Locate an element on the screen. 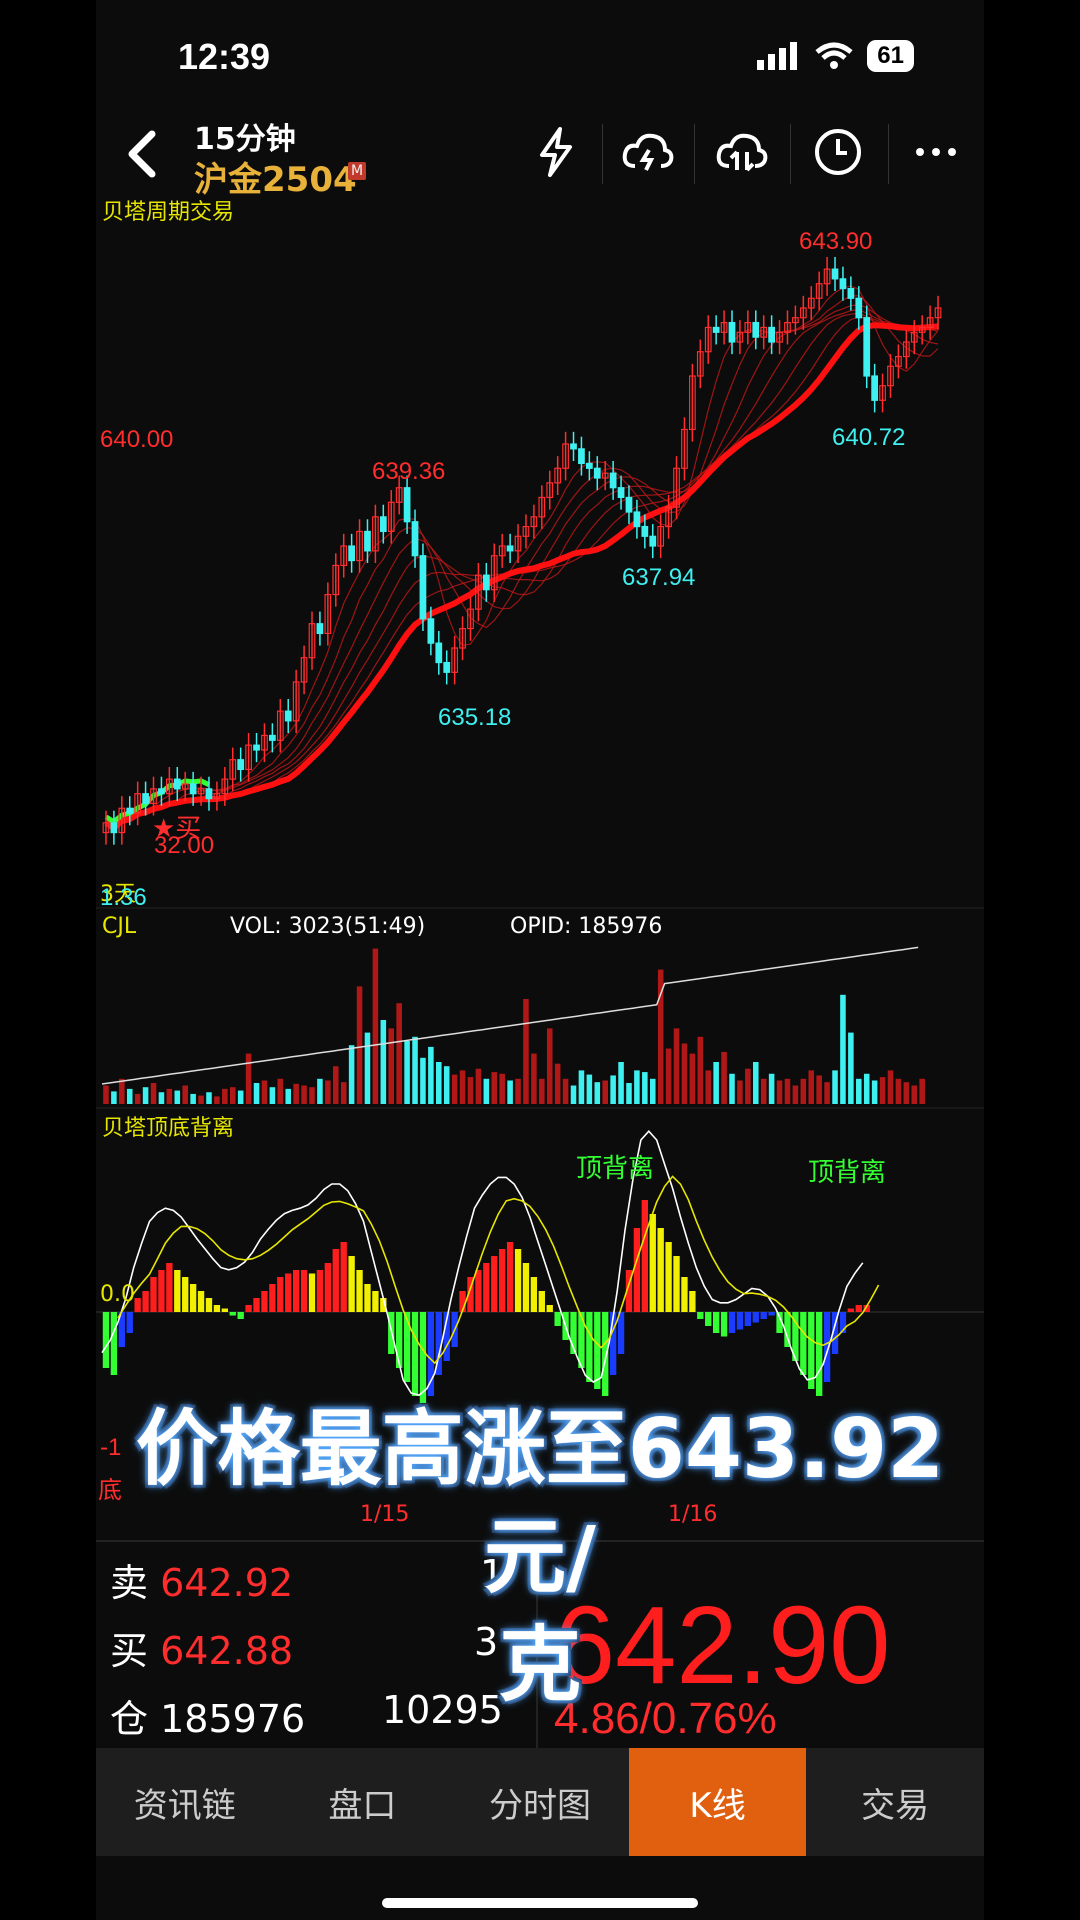 Image resolution: width=1080 pixels, height=1920 pixels. history-button is located at coordinates (838, 152).